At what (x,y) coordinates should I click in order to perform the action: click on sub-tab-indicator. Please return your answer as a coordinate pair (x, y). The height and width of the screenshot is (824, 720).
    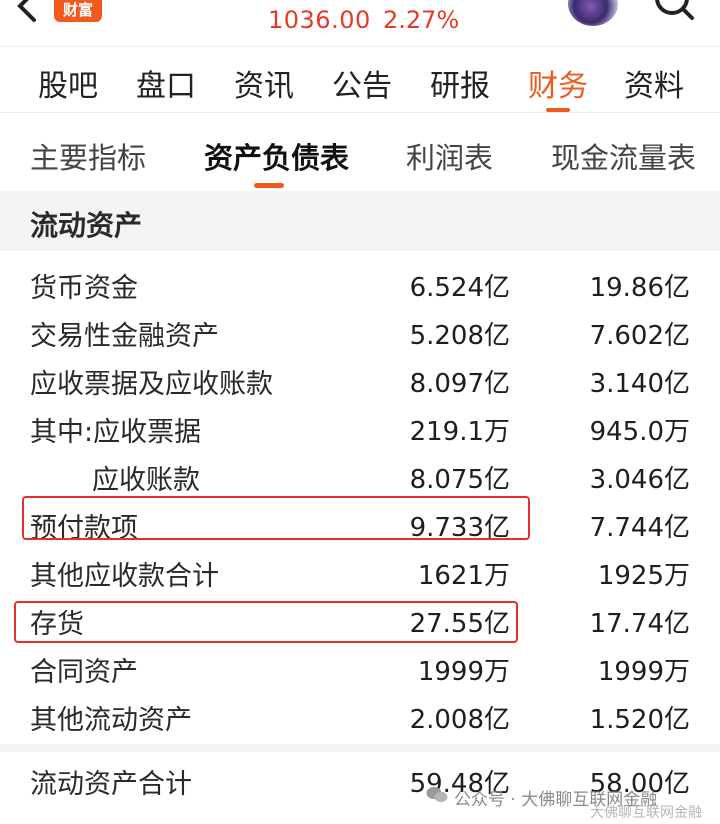
    Looking at the image, I should click on (269, 185).